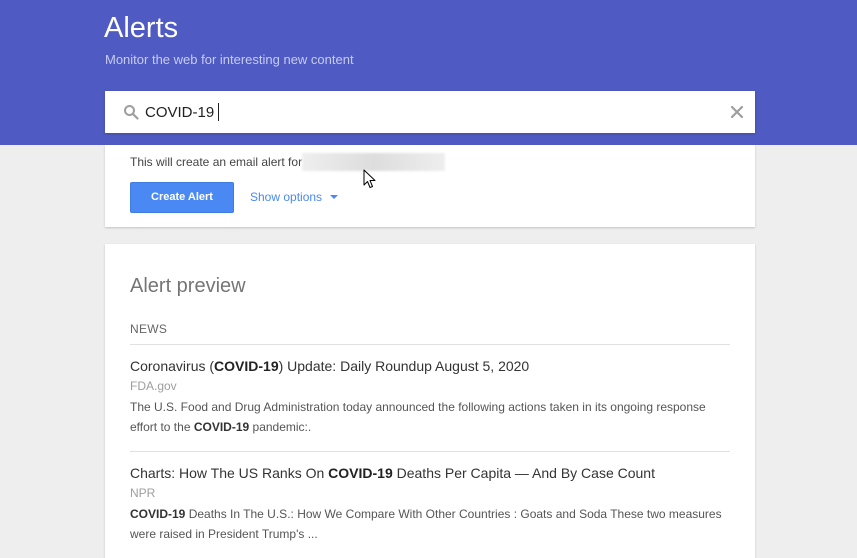  Describe the element at coordinates (153, 386) in the screenshot. I see `article-source: FDA.gov` at that location.